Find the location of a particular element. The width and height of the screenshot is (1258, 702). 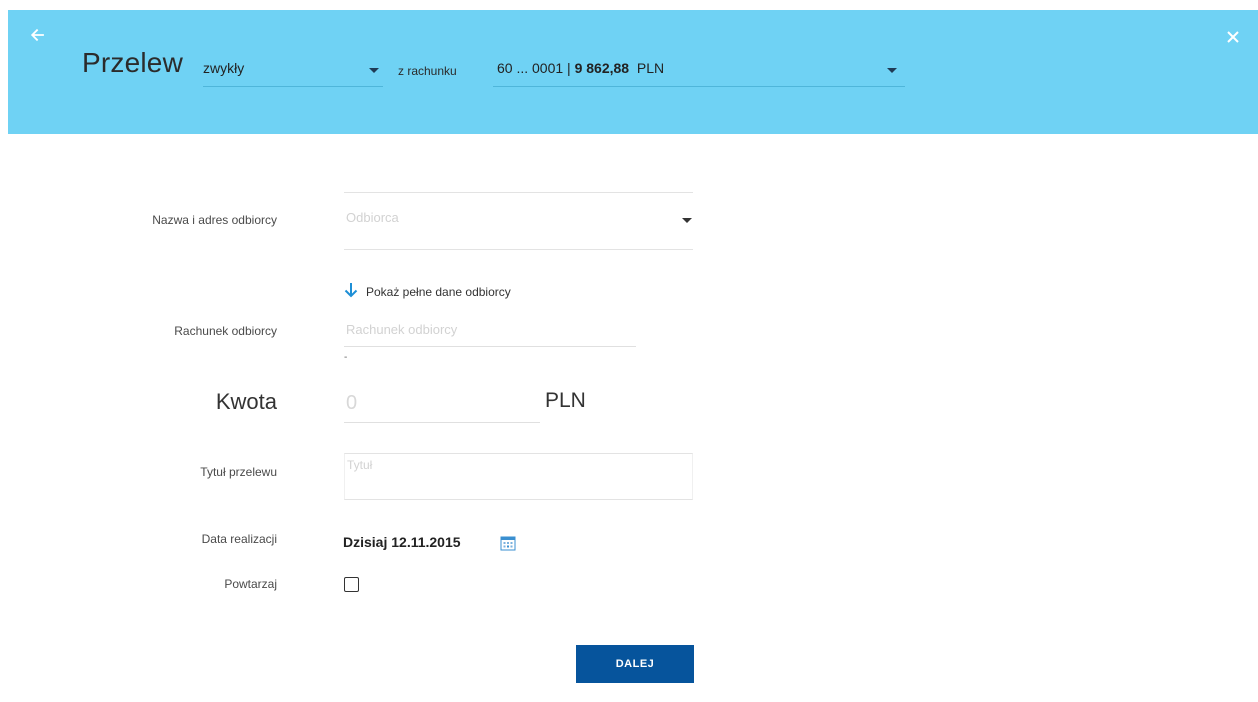

from-account-value: 60 ... 0001 | 9 862,88 PLN is located at coordinates (580, 68).